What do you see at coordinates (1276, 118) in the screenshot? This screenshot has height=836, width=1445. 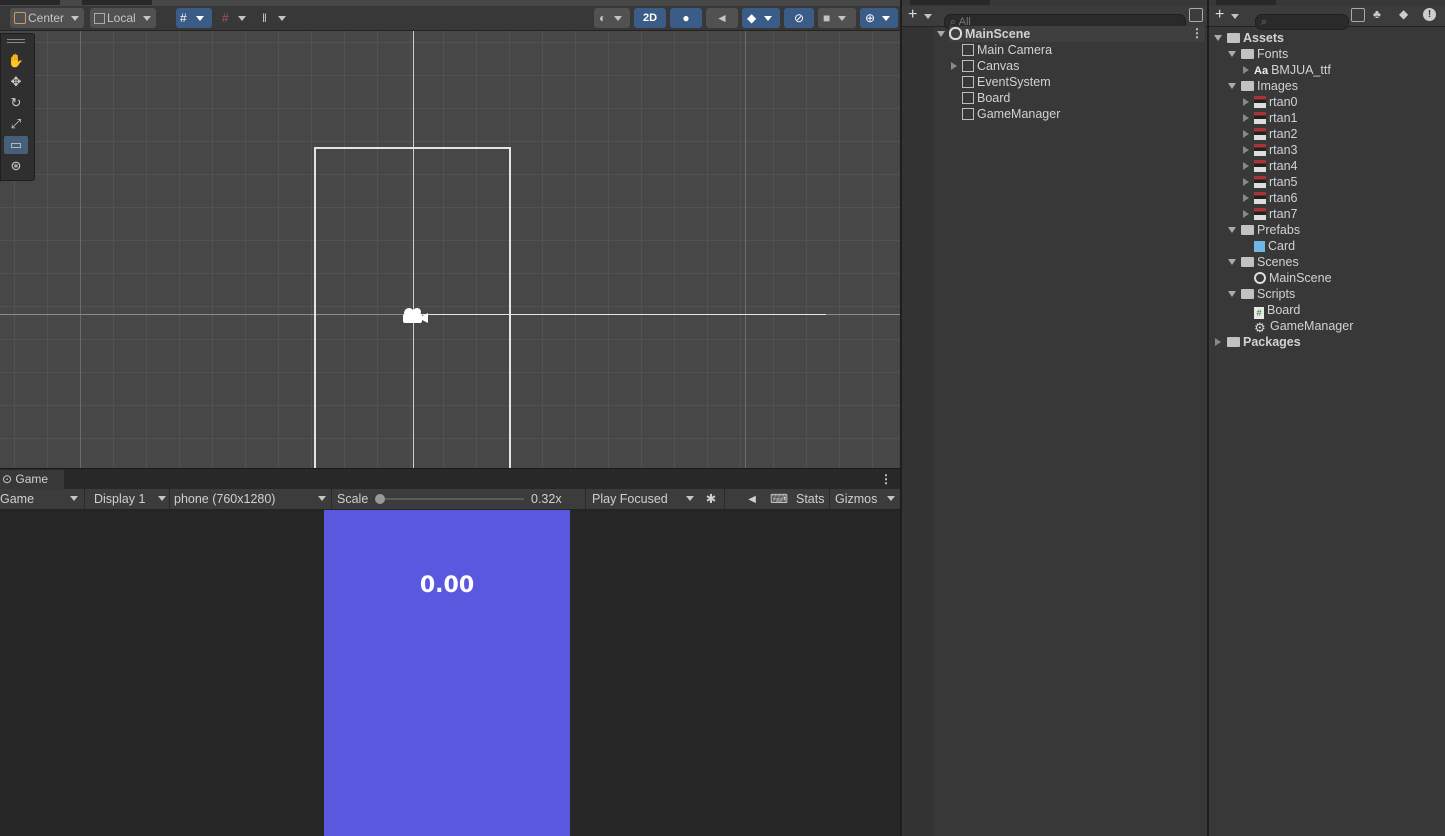 I see `asset-item: rtan1` at bounding box center [1276, 118].